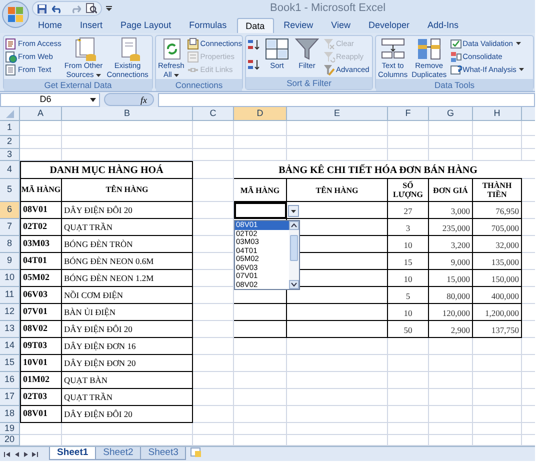 This screenshot has width=553, height=462. I want to click on caret-icon, so click(176, 75).